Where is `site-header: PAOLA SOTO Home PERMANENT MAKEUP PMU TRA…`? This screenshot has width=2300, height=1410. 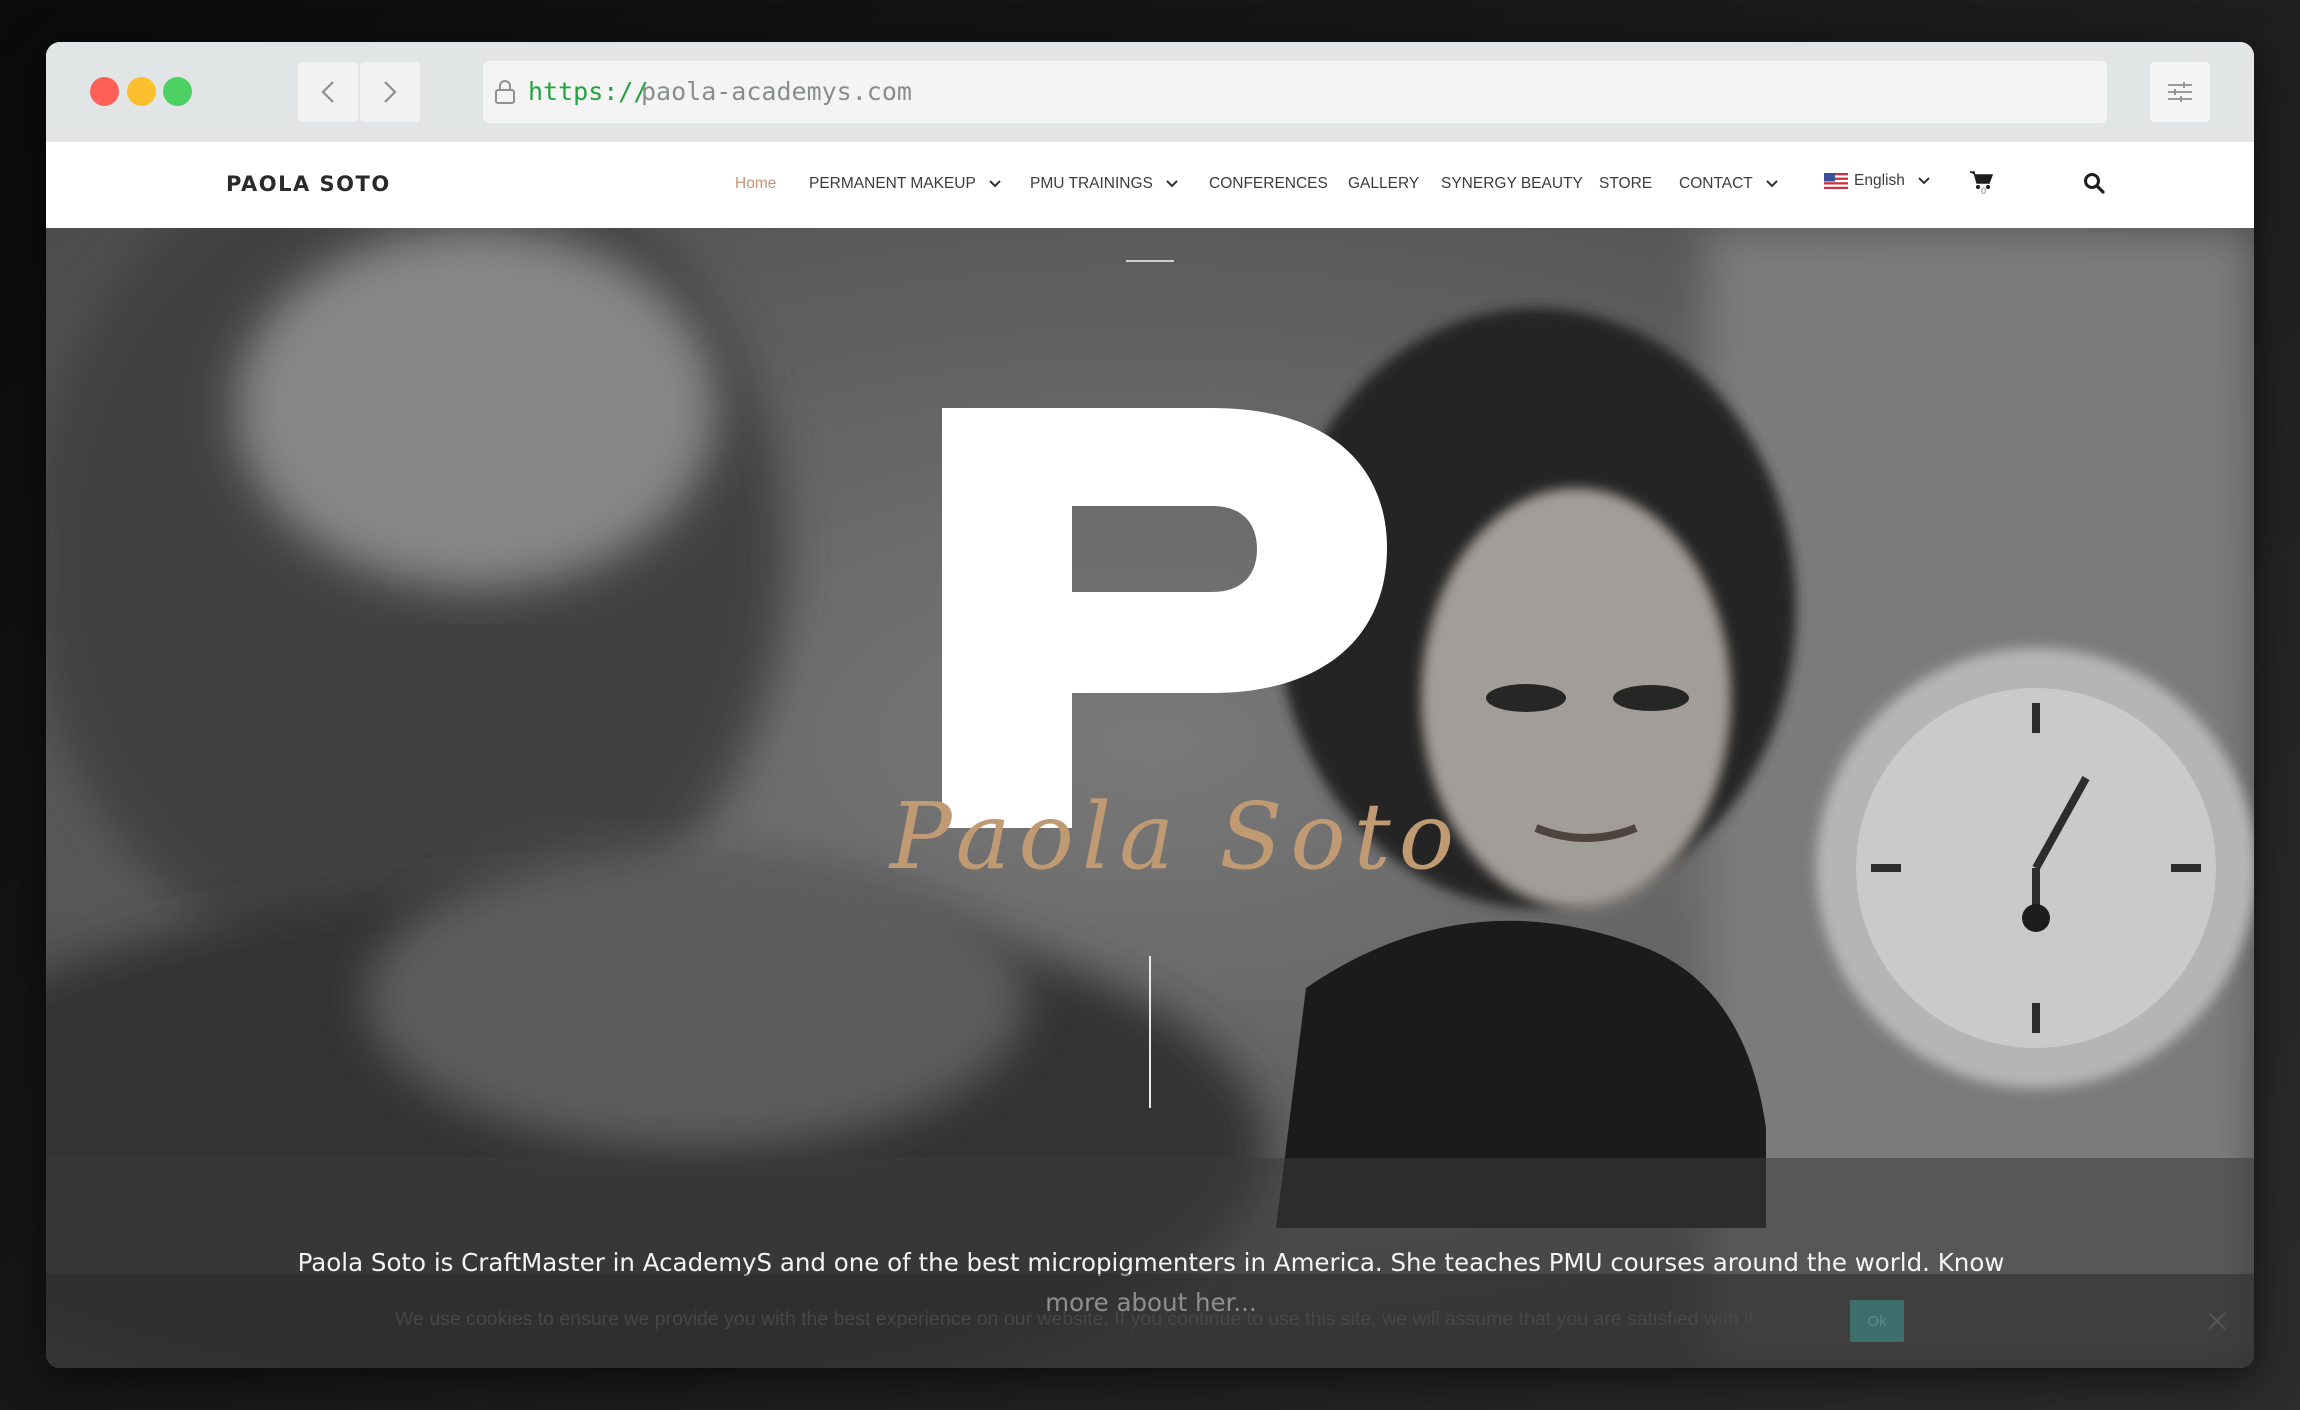
site-header: PAOLA SOTO Home PERMANENT MAKEUP PMU TRA… is located at coordinates (1150, 185).